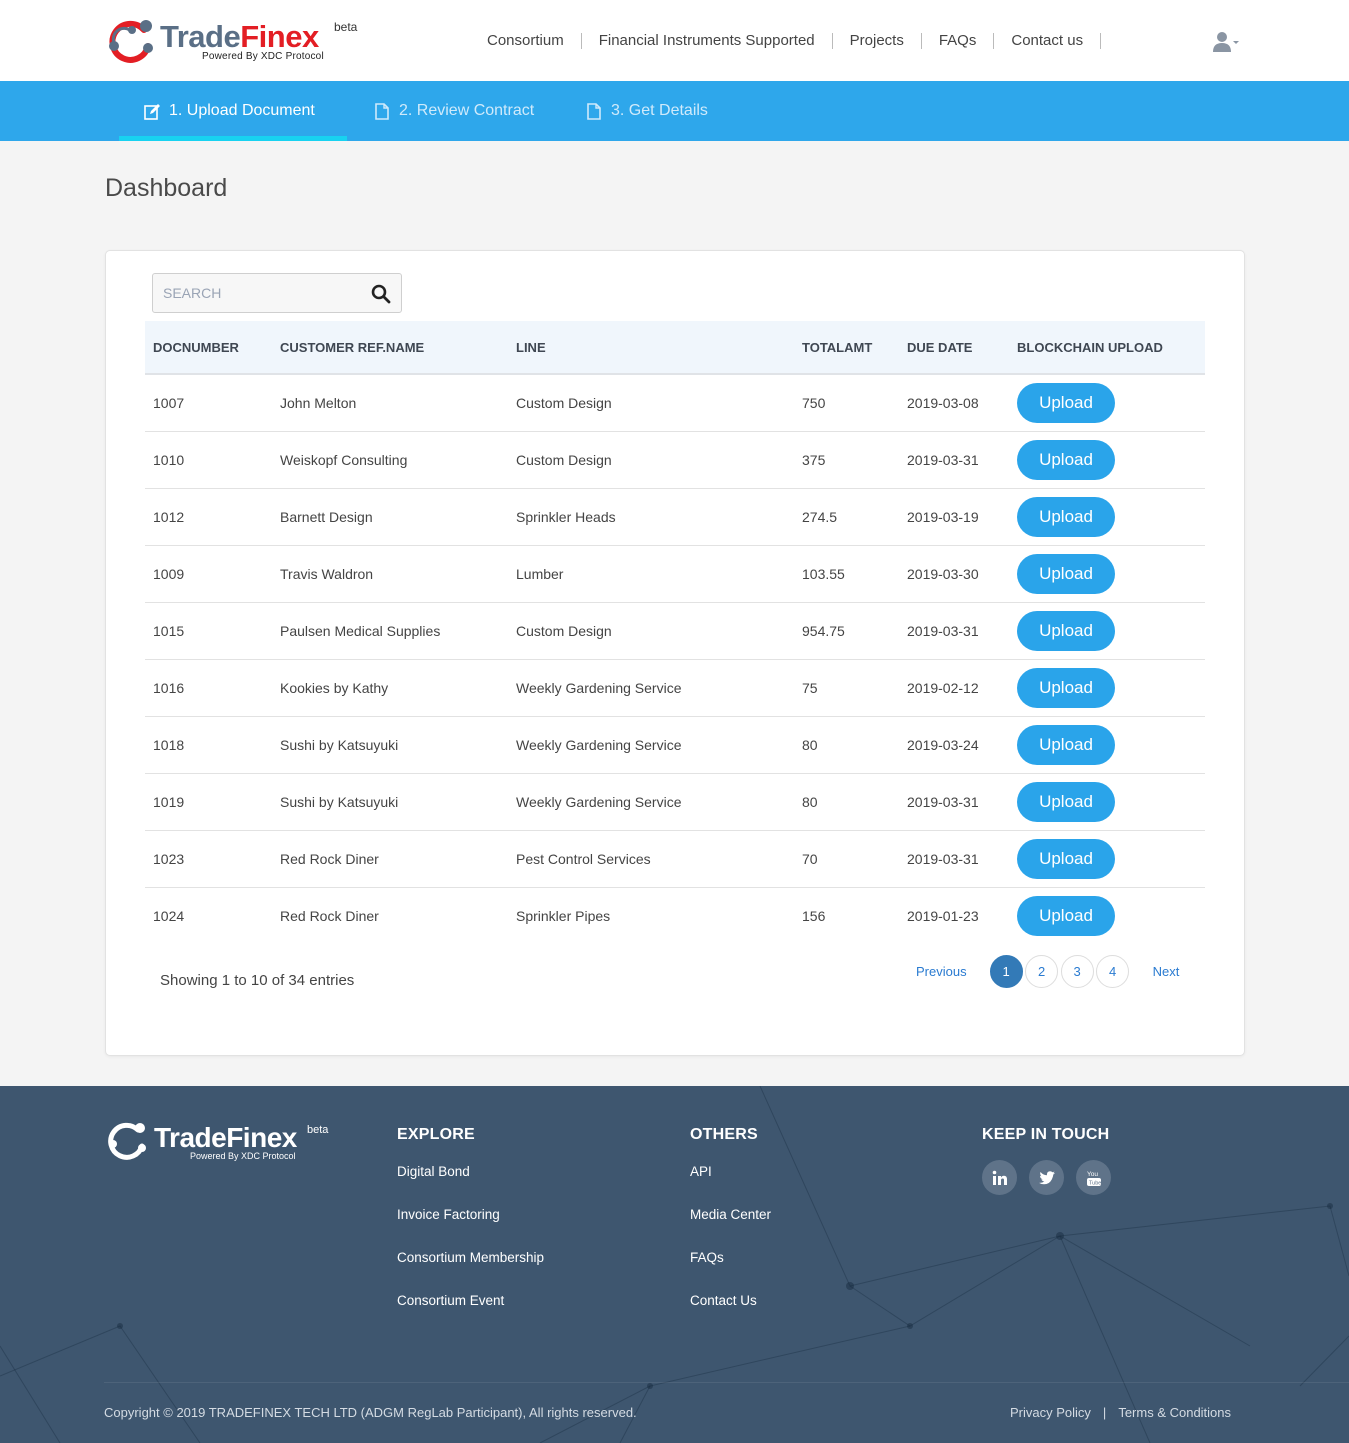 Image resolution: width=1349 pixels, height=1443 pixels. Describe the element at coordinates (810, 744) in the screenshot. I see `cell-totalamt: 80` at that location.